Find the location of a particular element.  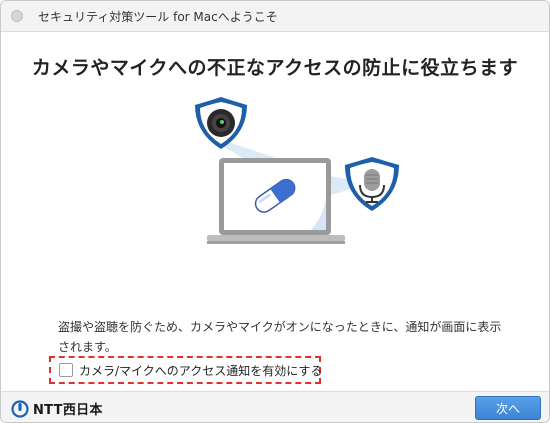

page-title: カメラやマイクへの不正なアクセスの防止に役立ちます is located at coordinates (275, 68).